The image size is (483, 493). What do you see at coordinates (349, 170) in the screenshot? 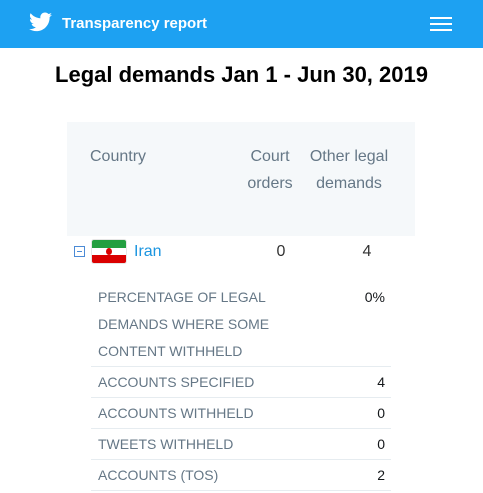
I see `column-header-other-legal-demands: Other legal demands` at bounding box center [349, 170].